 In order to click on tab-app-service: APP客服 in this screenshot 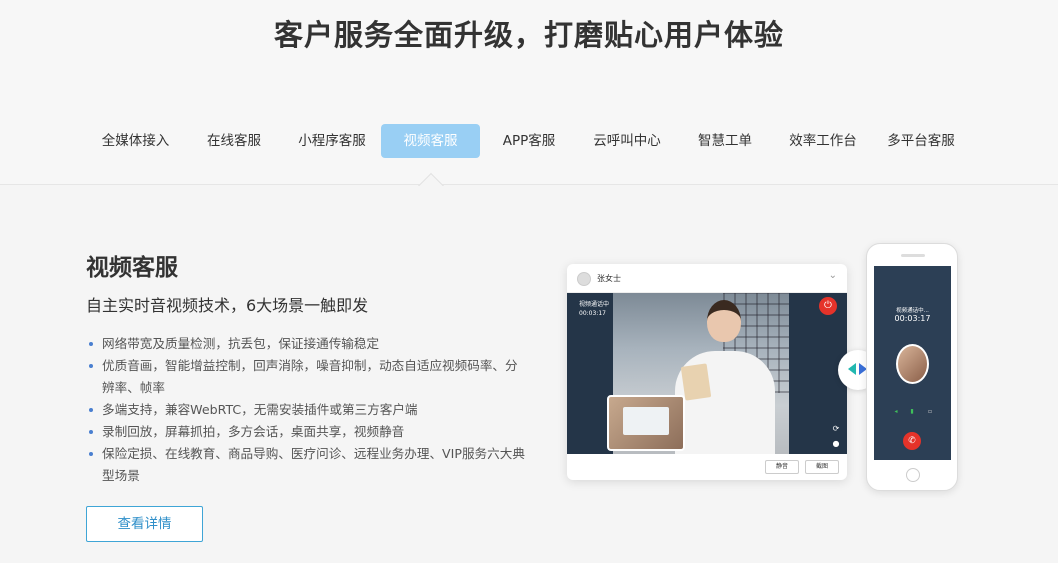, I will do `click(529, 141)`.